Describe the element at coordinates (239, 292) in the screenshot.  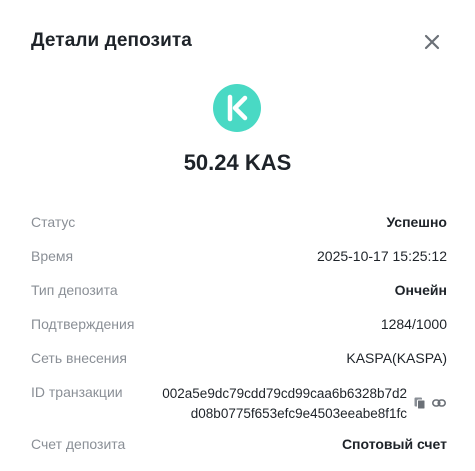
I see `deposit-type-row: Тип депозита Ончейн` at that location.